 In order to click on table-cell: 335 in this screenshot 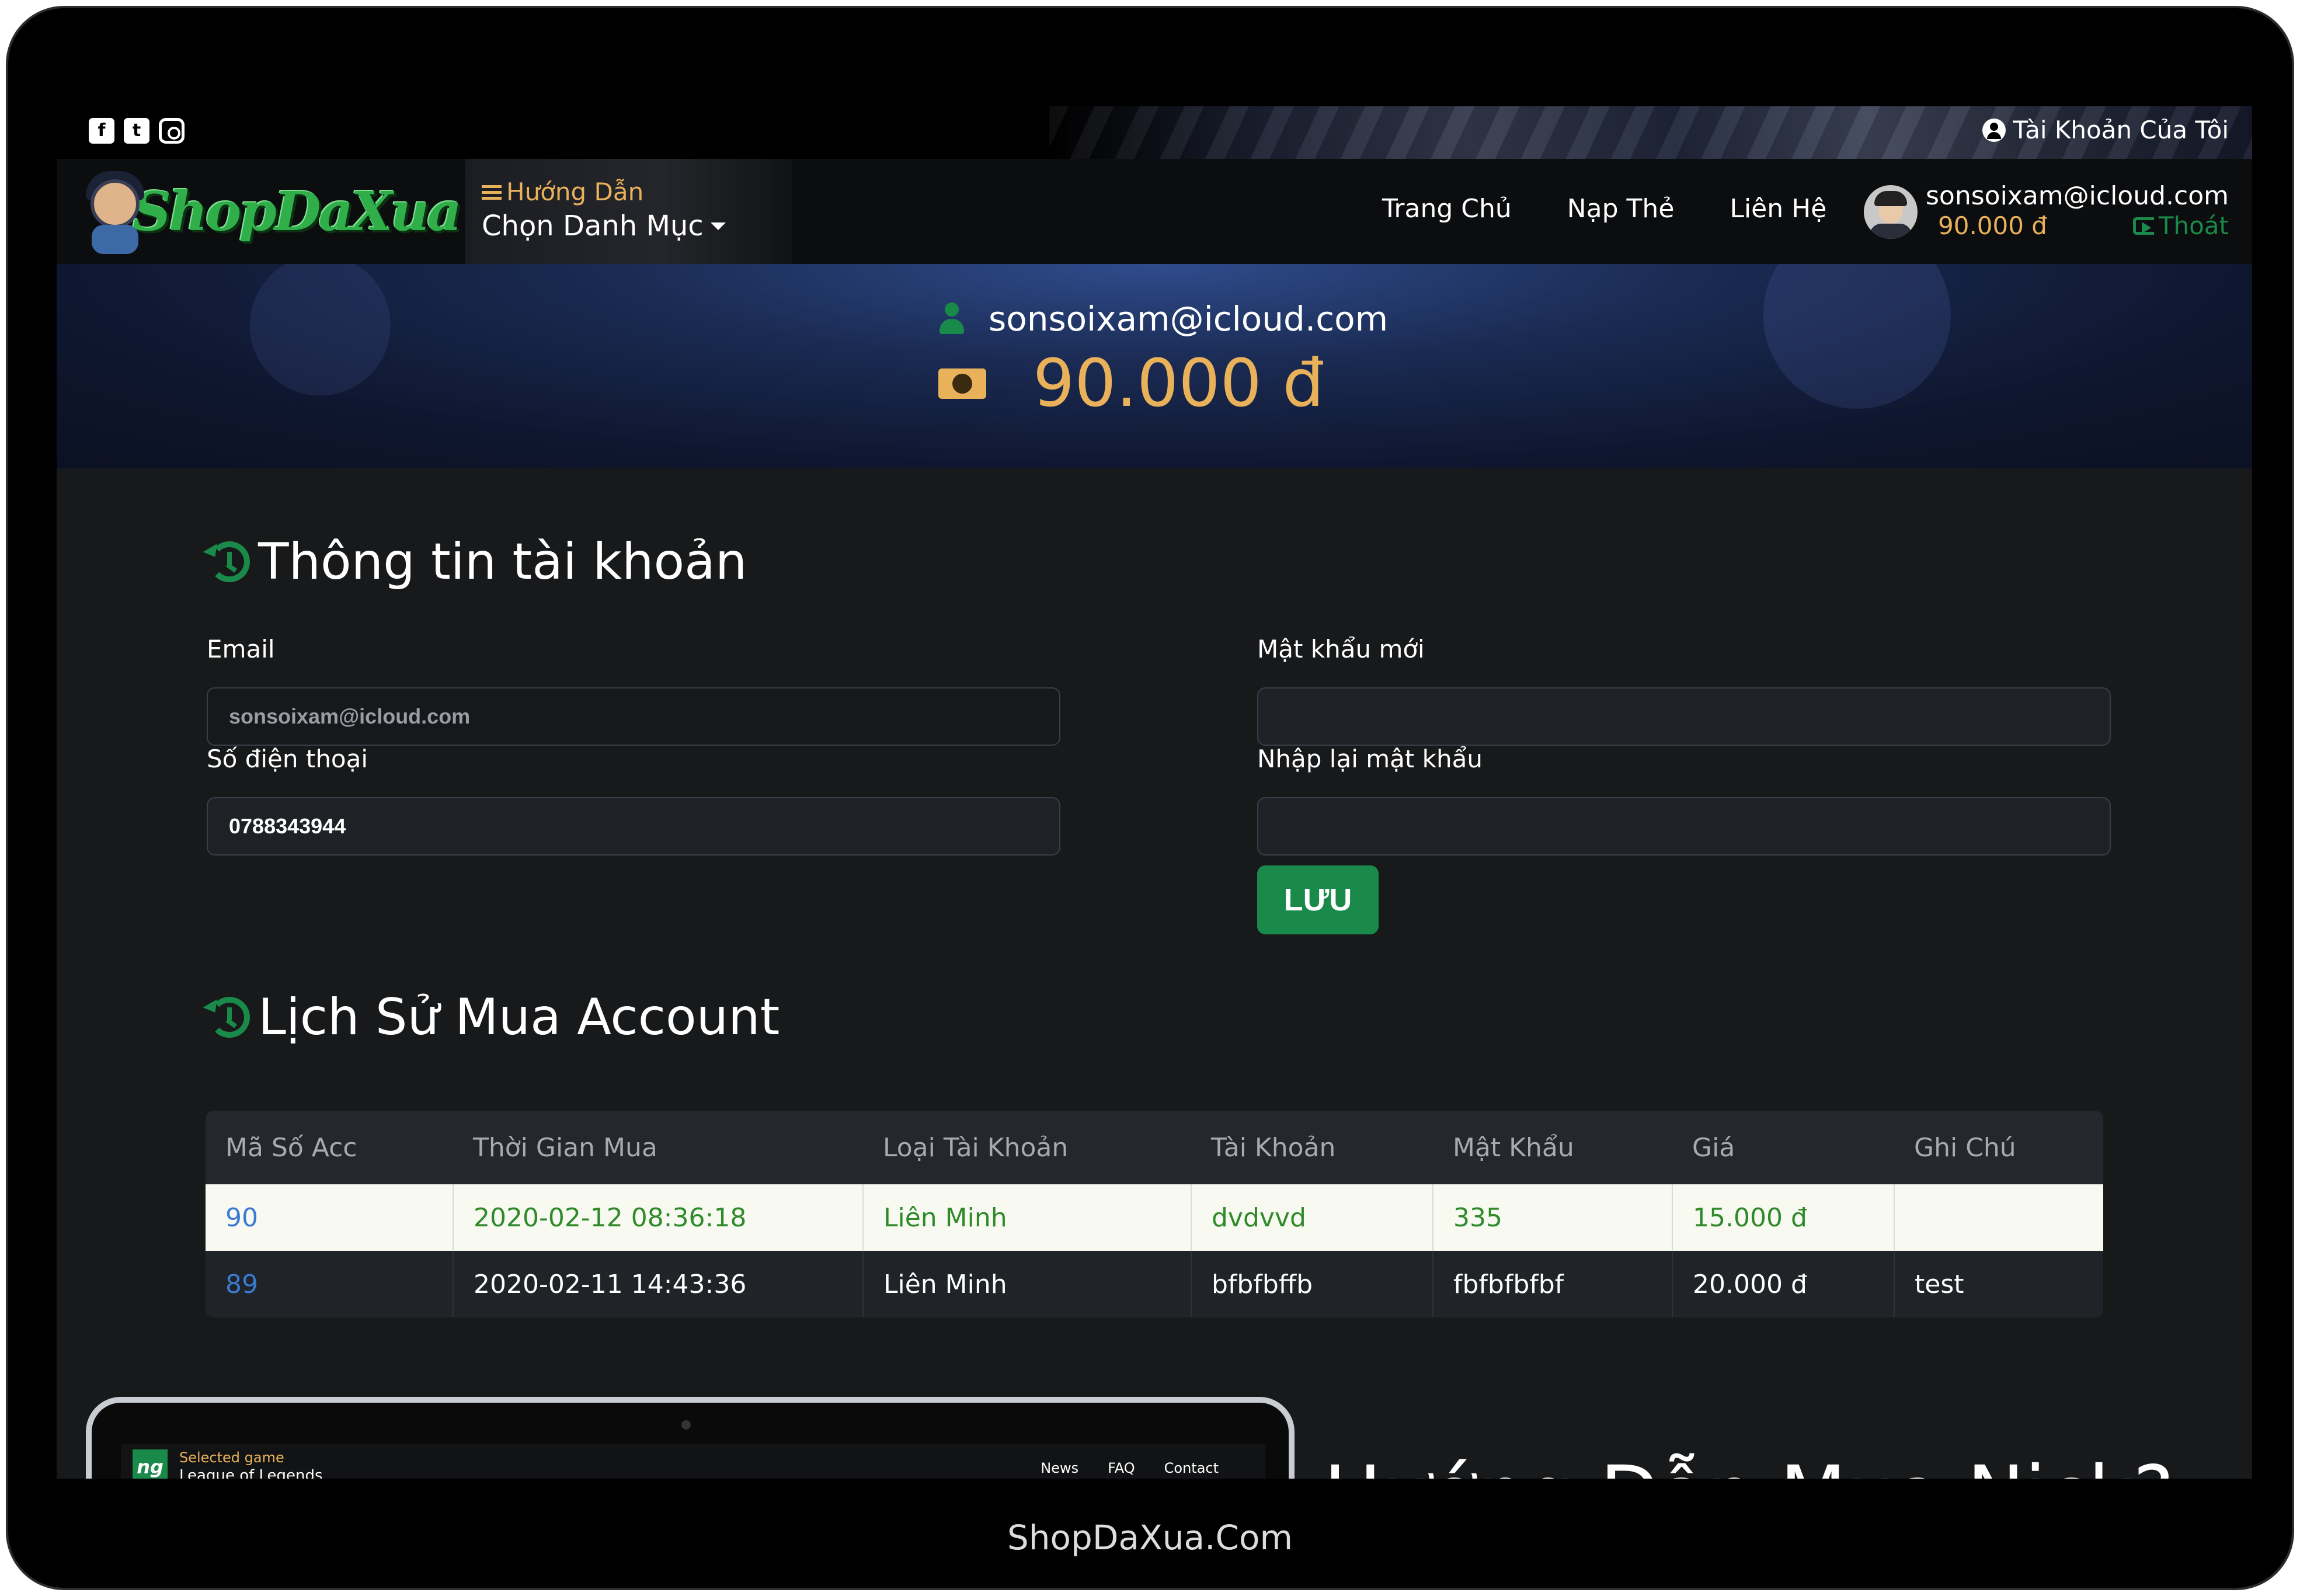, I will do `click(1552, 1217)`.